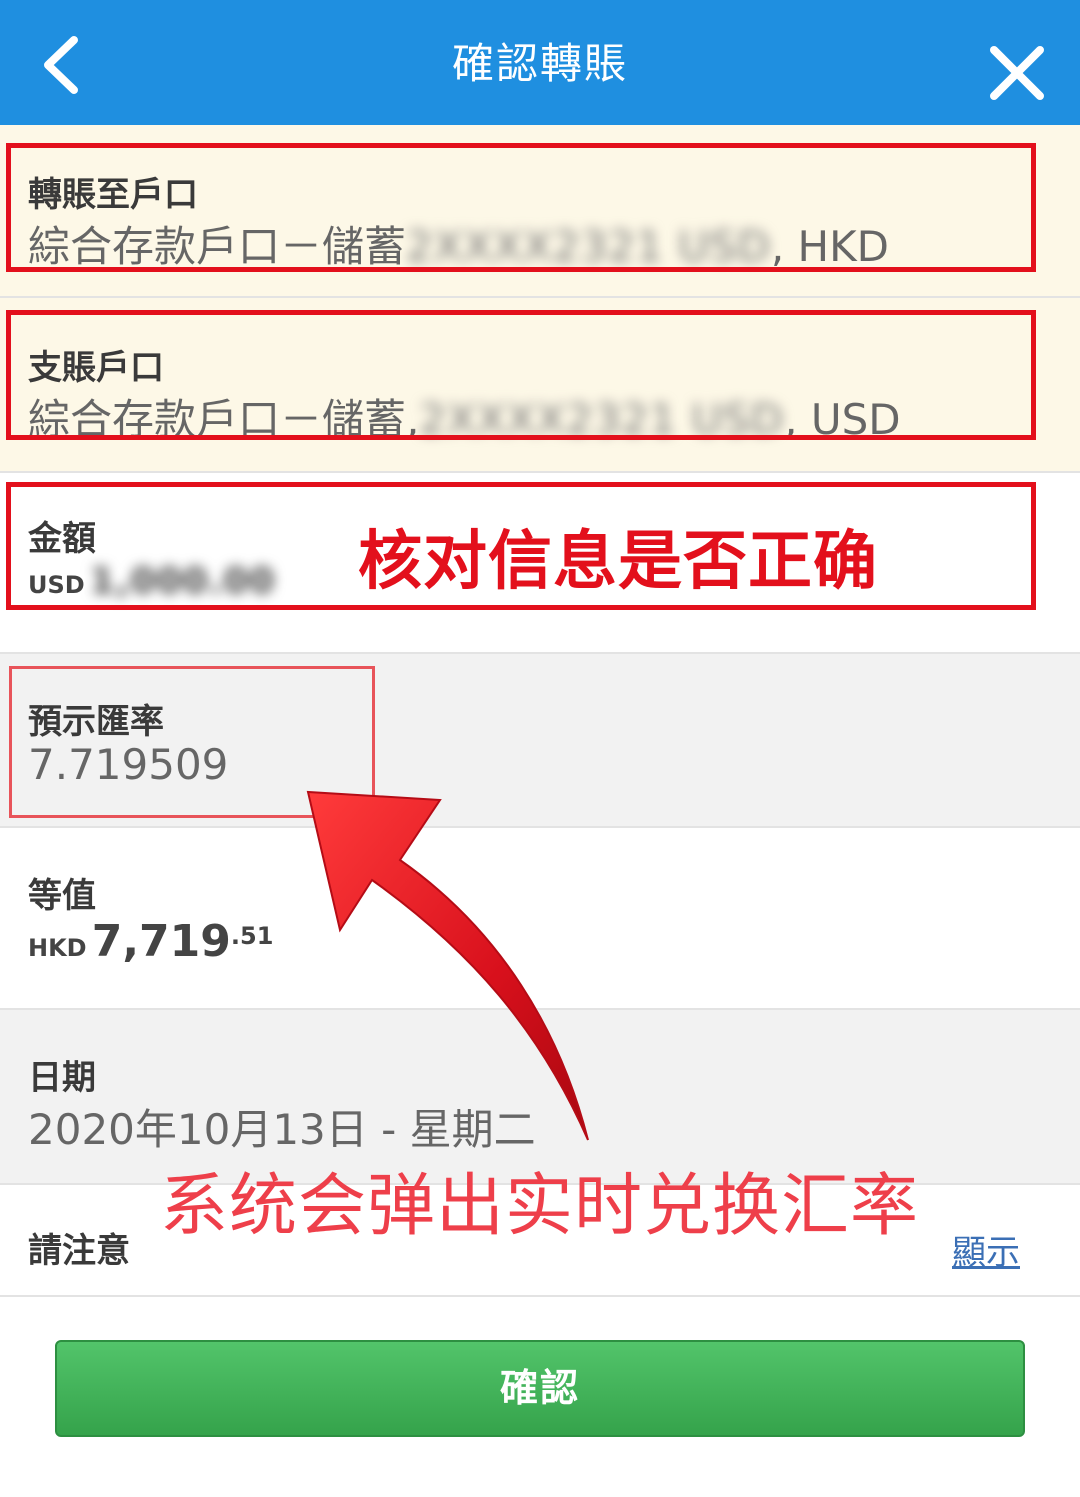 The height and width of the screenshot is (1497, 1080). What do you see at coordinates (540, 1206) in the screenshot?
I see `annotation-popup-rate: 系统会弹出实时兑换汇率` at bounding box center [540, 1206].